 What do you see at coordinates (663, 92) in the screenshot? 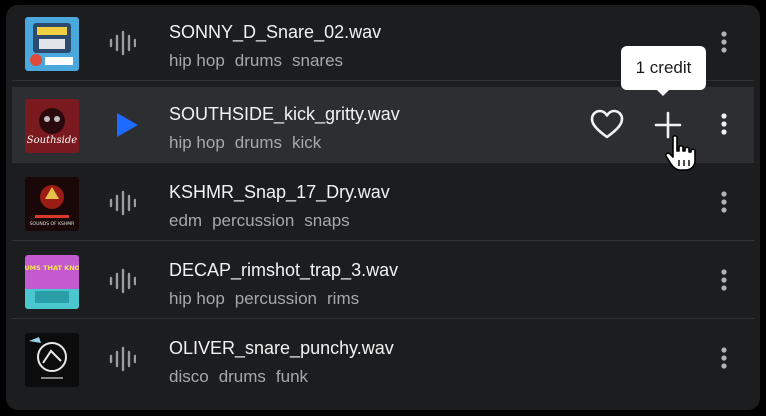
I see `tooltip-arrow` at bounding box center [663, 92].